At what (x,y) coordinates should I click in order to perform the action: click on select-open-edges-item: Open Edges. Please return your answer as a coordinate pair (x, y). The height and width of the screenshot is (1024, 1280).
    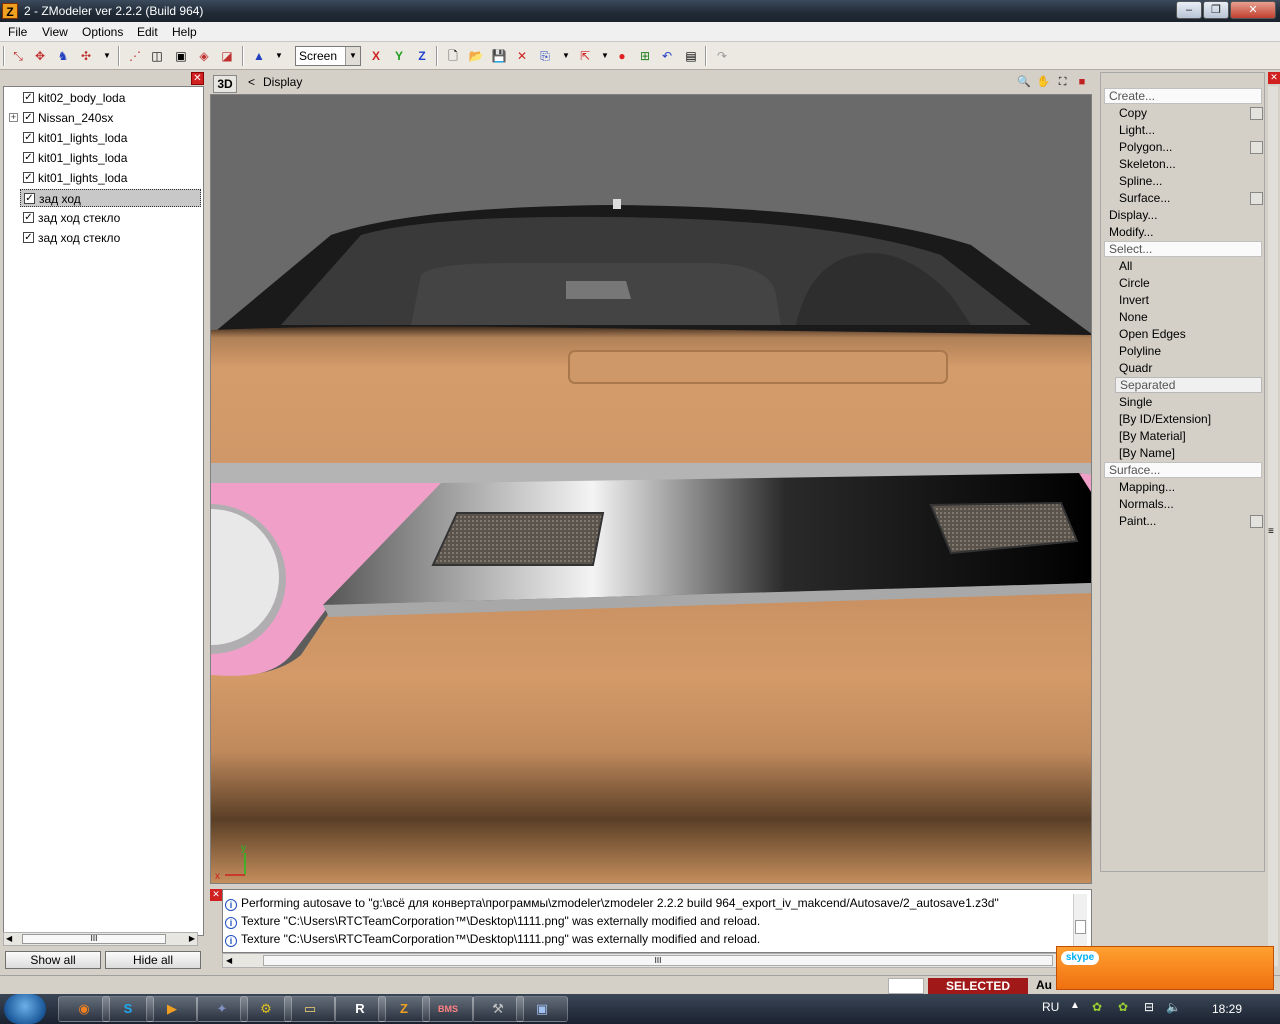
    Looking at the image, I should click on (1152, 334).